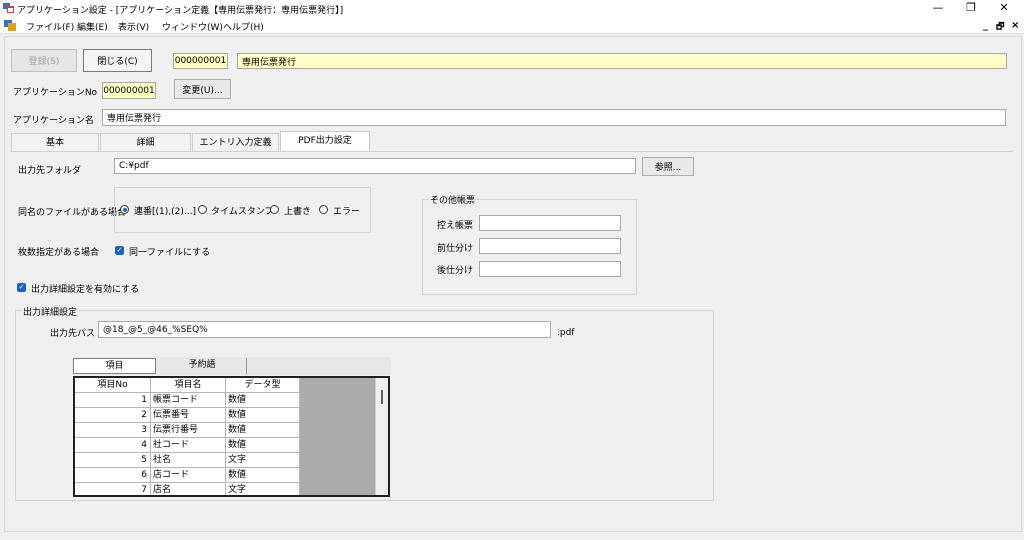  I want to click on copy-form-label: 控え帳票, so click(455, 226).